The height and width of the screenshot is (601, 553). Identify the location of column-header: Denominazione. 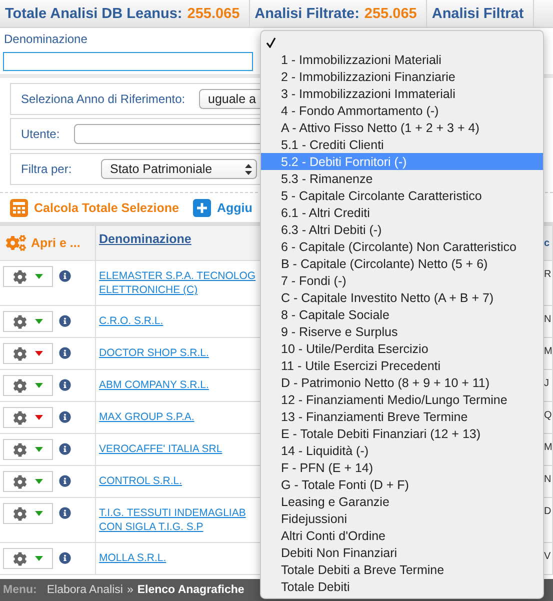
(145, 239).